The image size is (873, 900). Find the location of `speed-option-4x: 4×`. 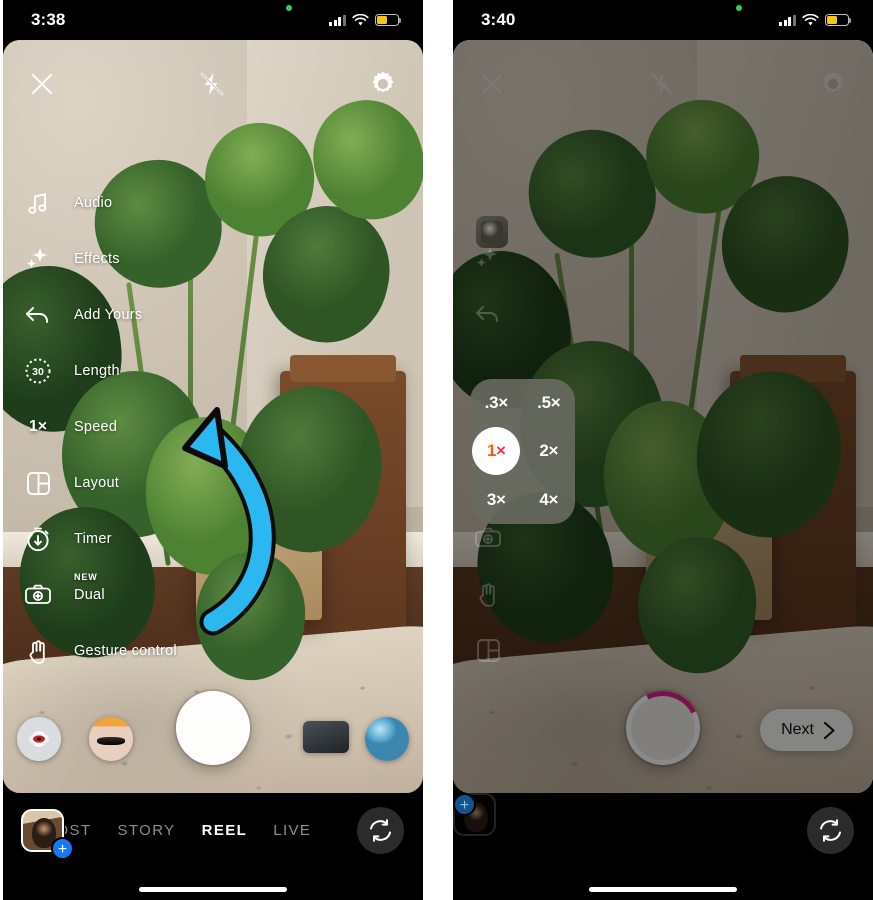

speed-option-4x: 4× is located at coordinates (548, 500).